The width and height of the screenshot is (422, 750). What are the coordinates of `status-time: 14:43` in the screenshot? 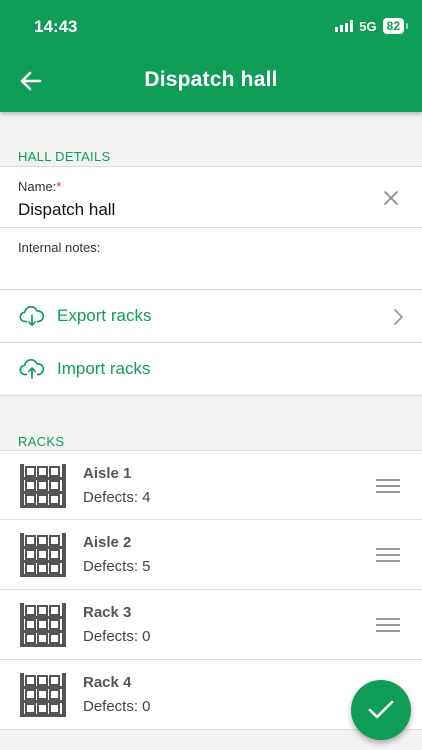 It's located at (56, 26).